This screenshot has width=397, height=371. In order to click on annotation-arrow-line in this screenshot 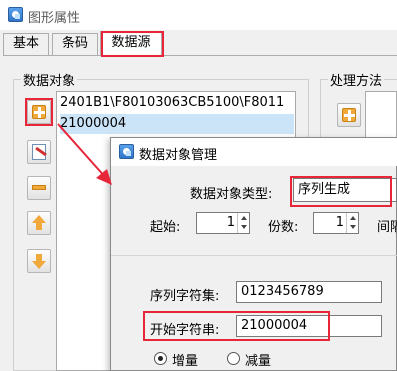, I will do `click(82, 151)`.